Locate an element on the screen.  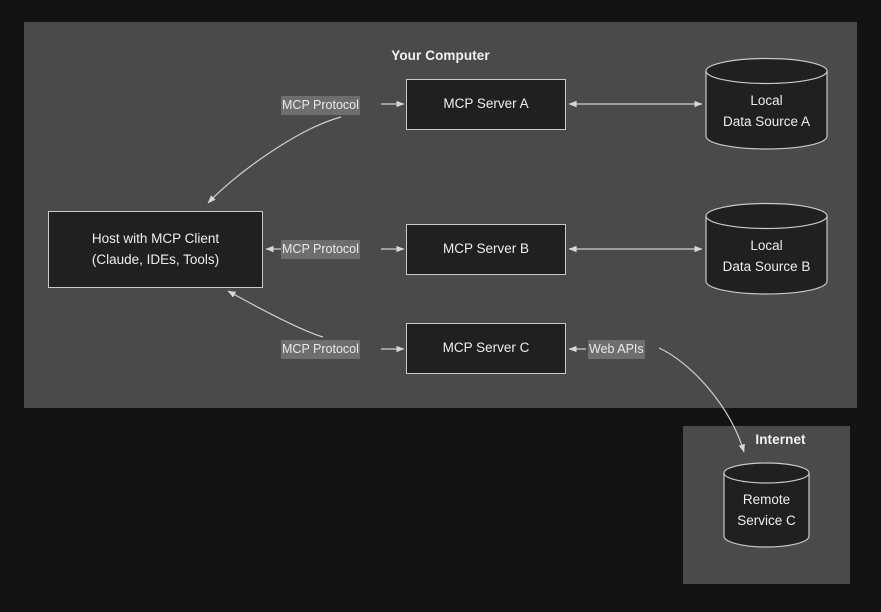
node-mcp-server-a-label: MCP Server A is located at coordinates (486, 104).